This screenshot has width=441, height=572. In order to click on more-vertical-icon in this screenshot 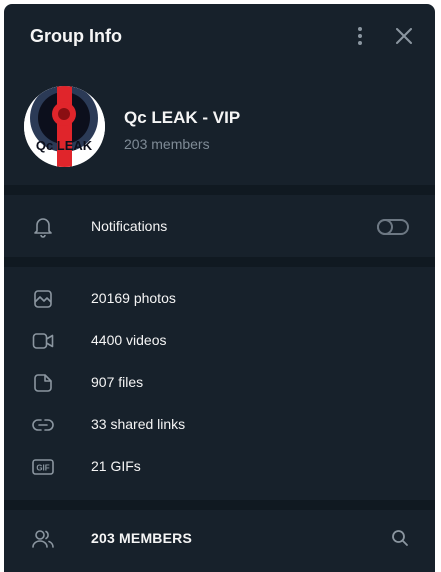, I will do `click(360, 36)`.